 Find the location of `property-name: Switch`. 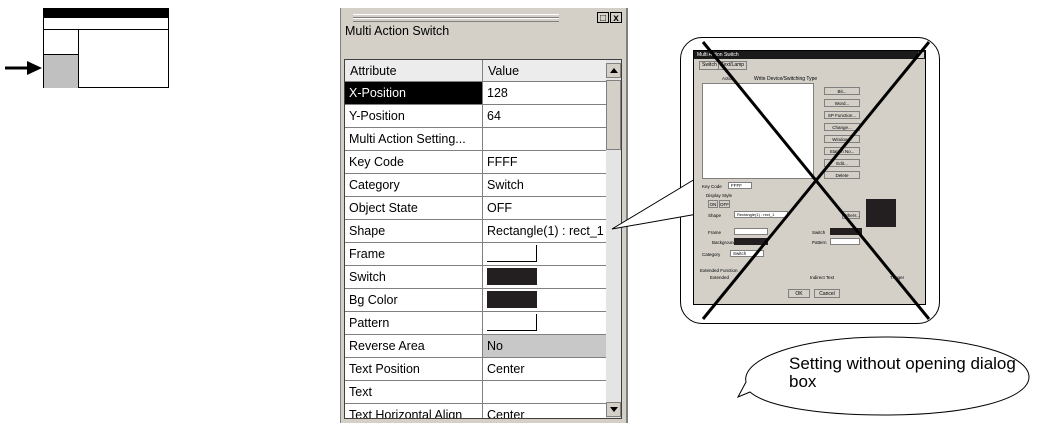

property-name: Switch is located at coordinates (414, 277).